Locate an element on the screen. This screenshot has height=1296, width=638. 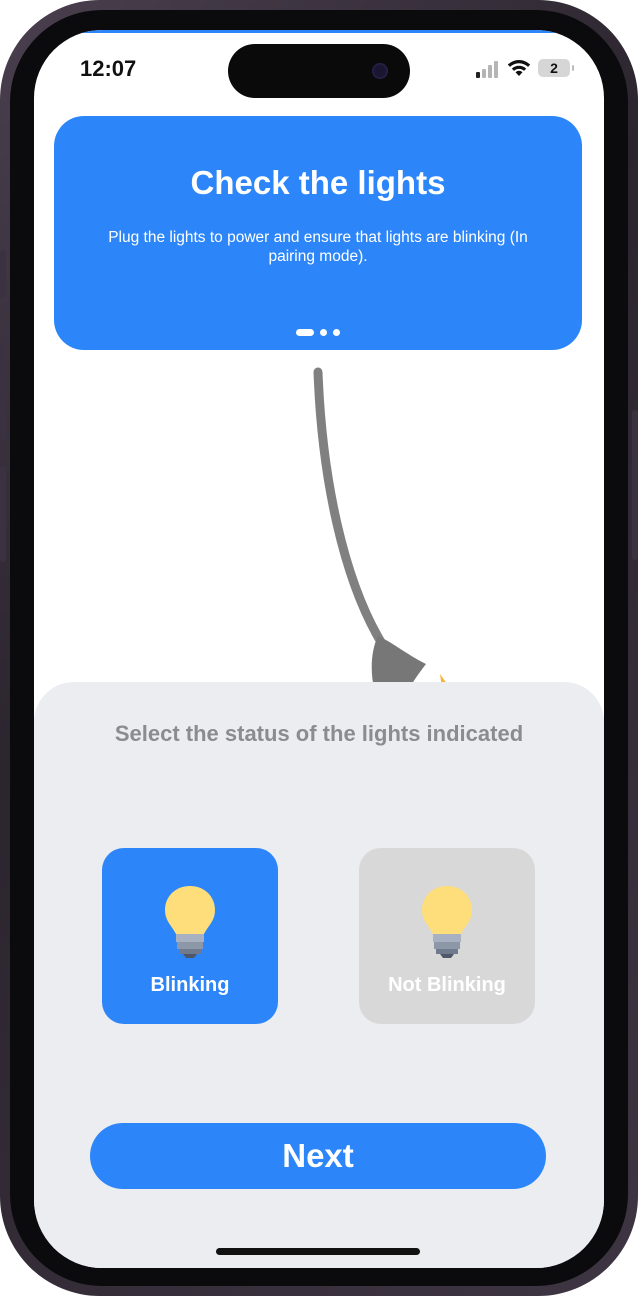
next-button: Next is located at coordinates (318, 1156).